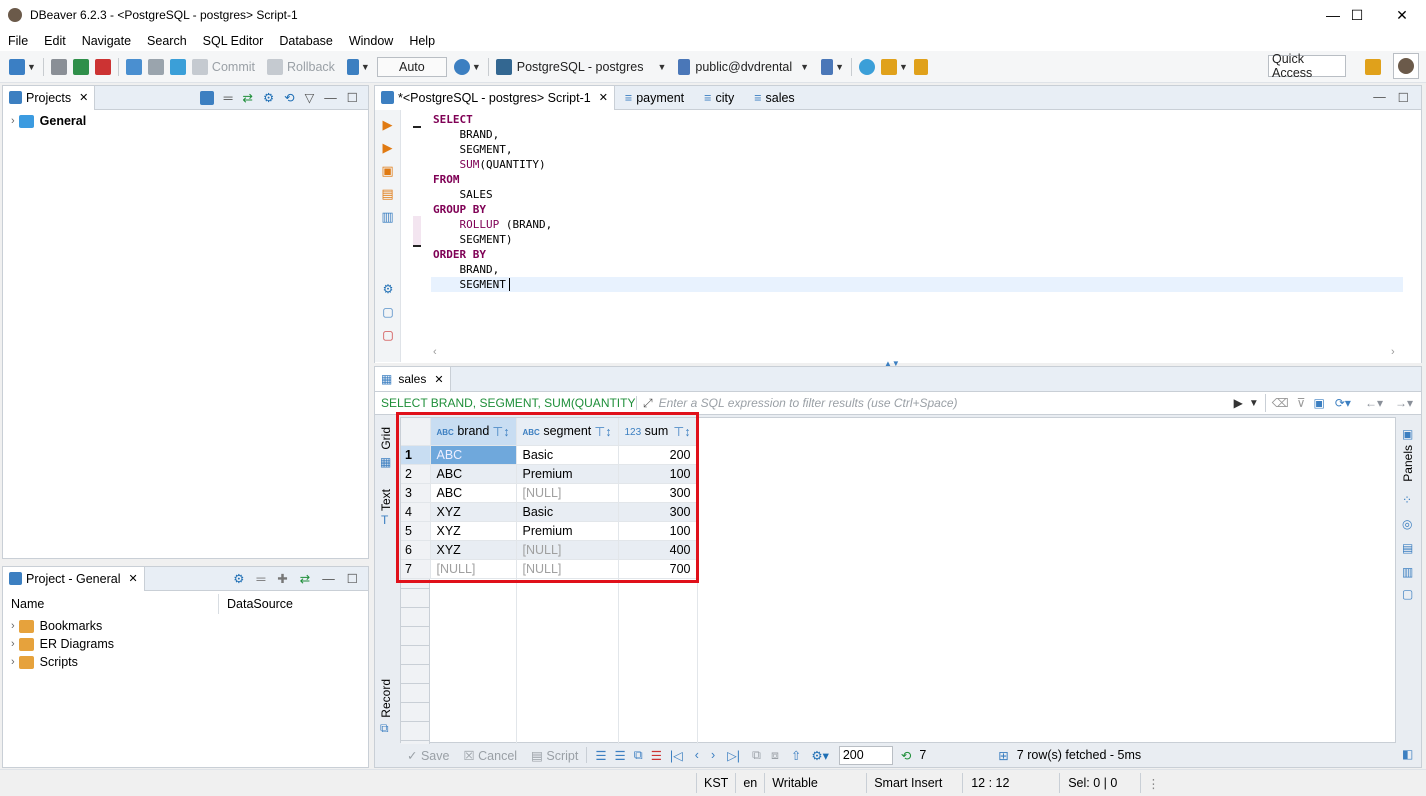 This screenshot has height=796, width=1426. Describe the element at coordinates (206, 97) in the screenshot. I see `new-project-icon` at that location.